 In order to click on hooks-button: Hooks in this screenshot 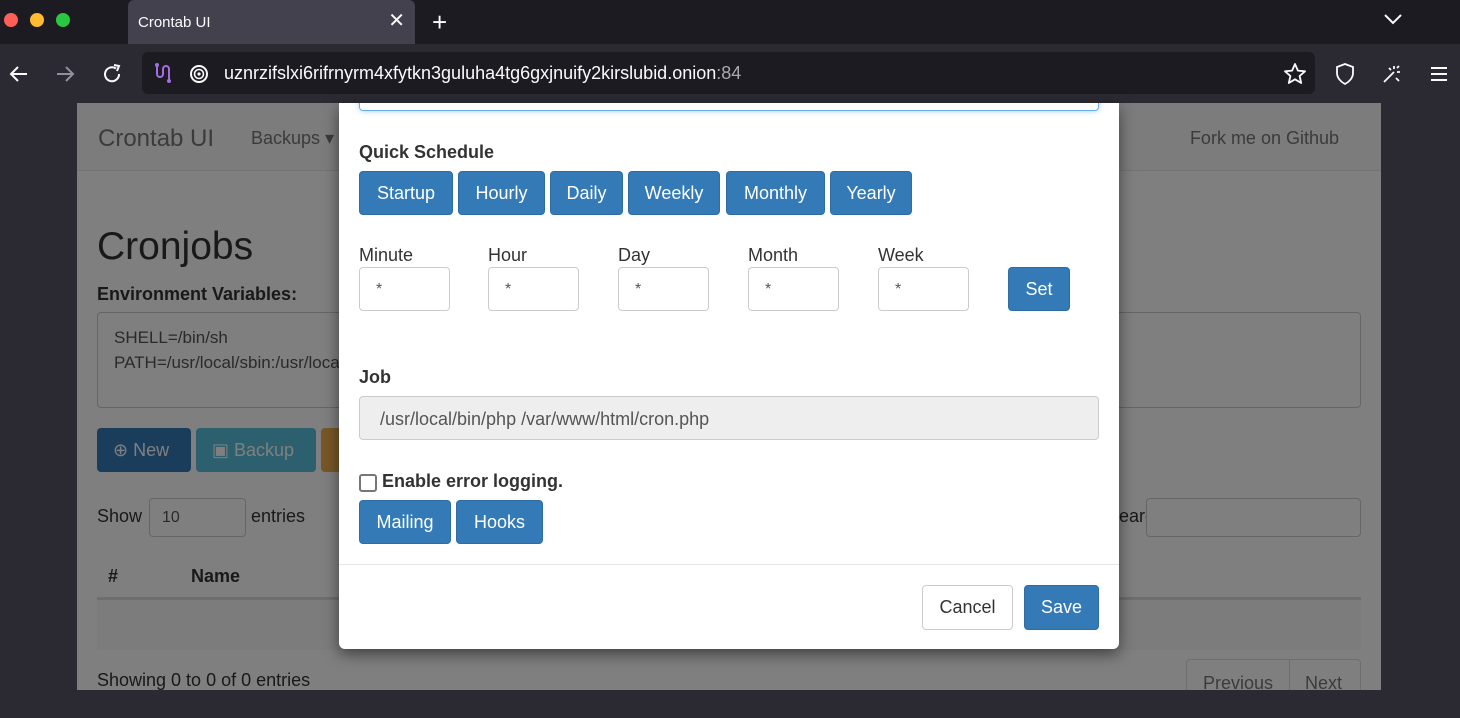, I will do `click(499, 522)`.